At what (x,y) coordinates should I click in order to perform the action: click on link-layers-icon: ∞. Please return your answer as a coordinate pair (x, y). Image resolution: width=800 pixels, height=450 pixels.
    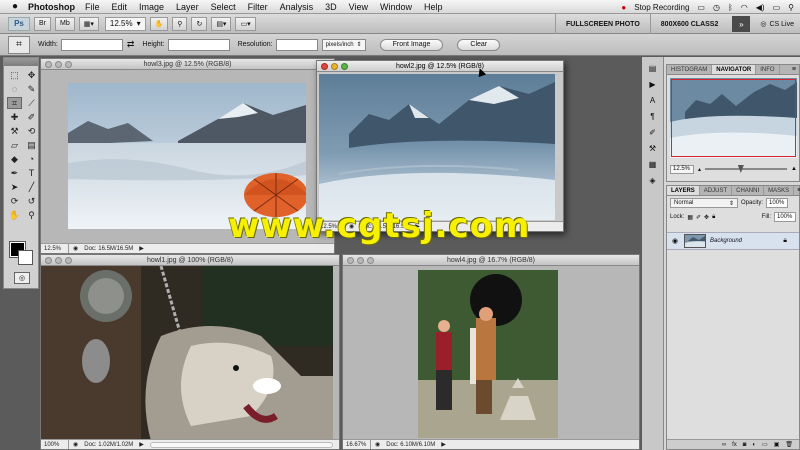
    Looking at the image, I should click on (724, 445).